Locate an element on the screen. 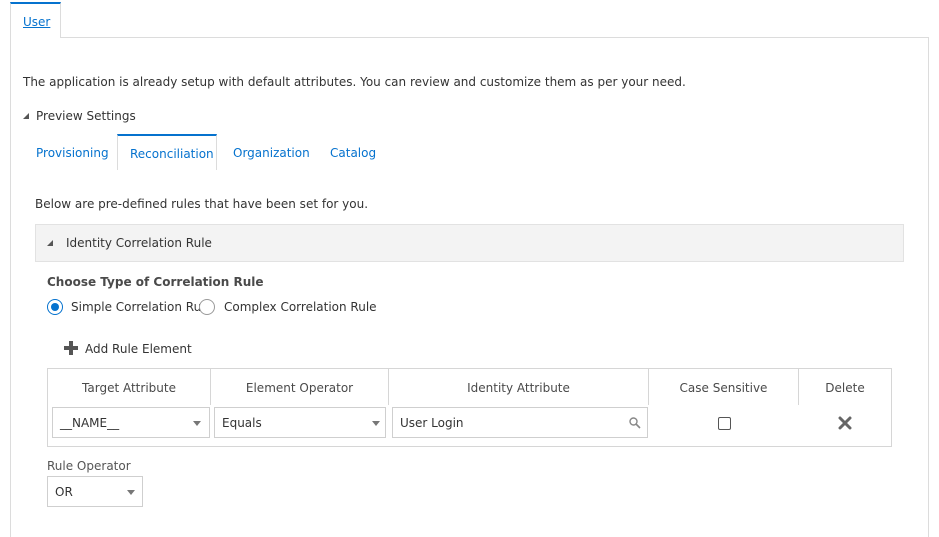  element-operator-select: Equals is located at coordinates (300, 422).